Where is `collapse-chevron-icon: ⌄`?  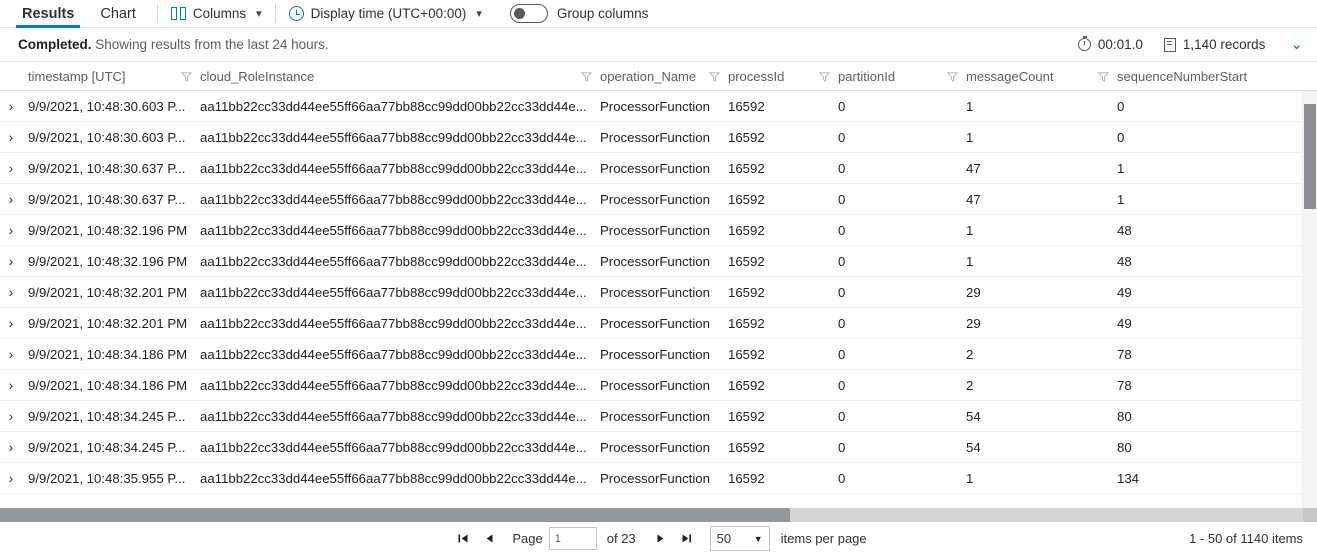
collapse-chevron-icon: ⌄ is located at coordinates (1296, 44).